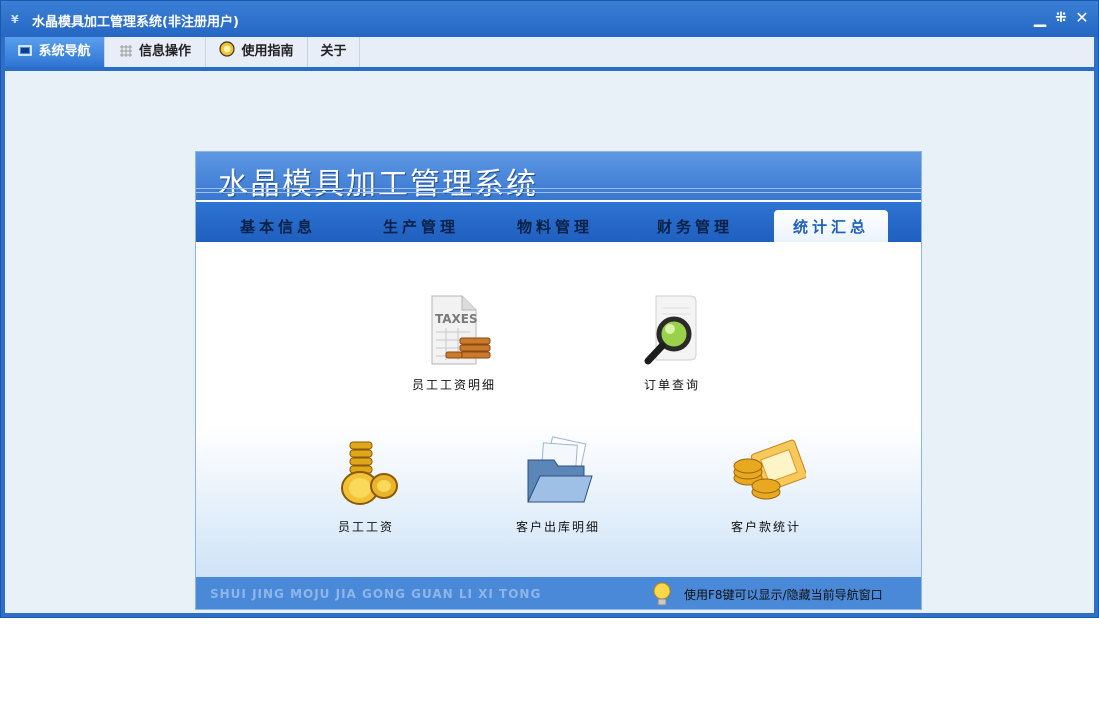  I want to click on magnifier-document-icon, so click(672, 332).